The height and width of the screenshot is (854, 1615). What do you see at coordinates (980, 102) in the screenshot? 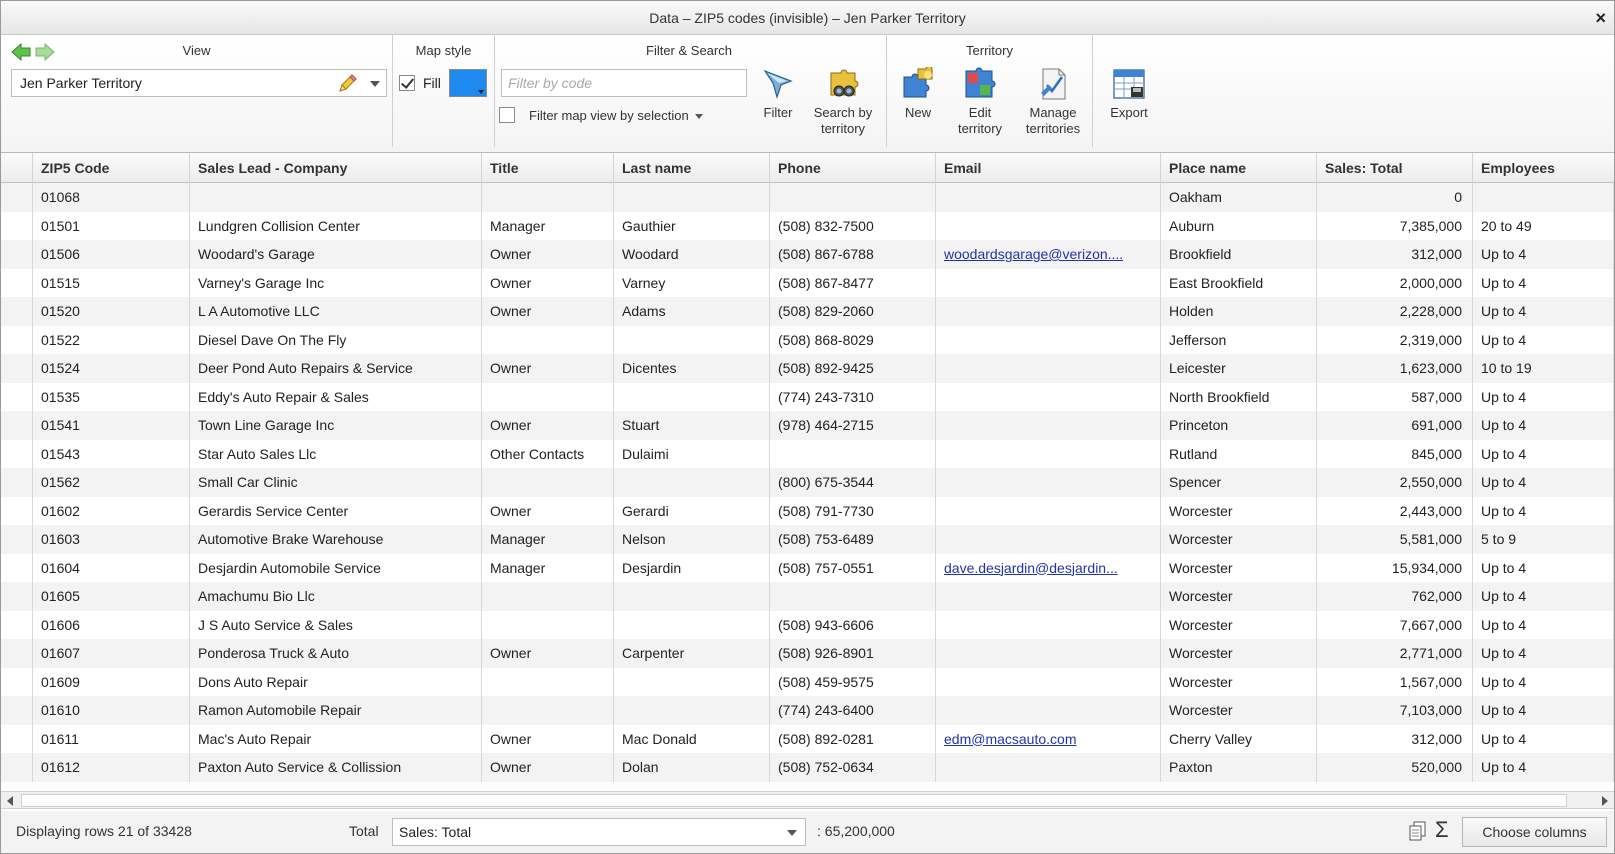
I see `edit-territory-button: Edit territory` at bounding box center [980, 102].